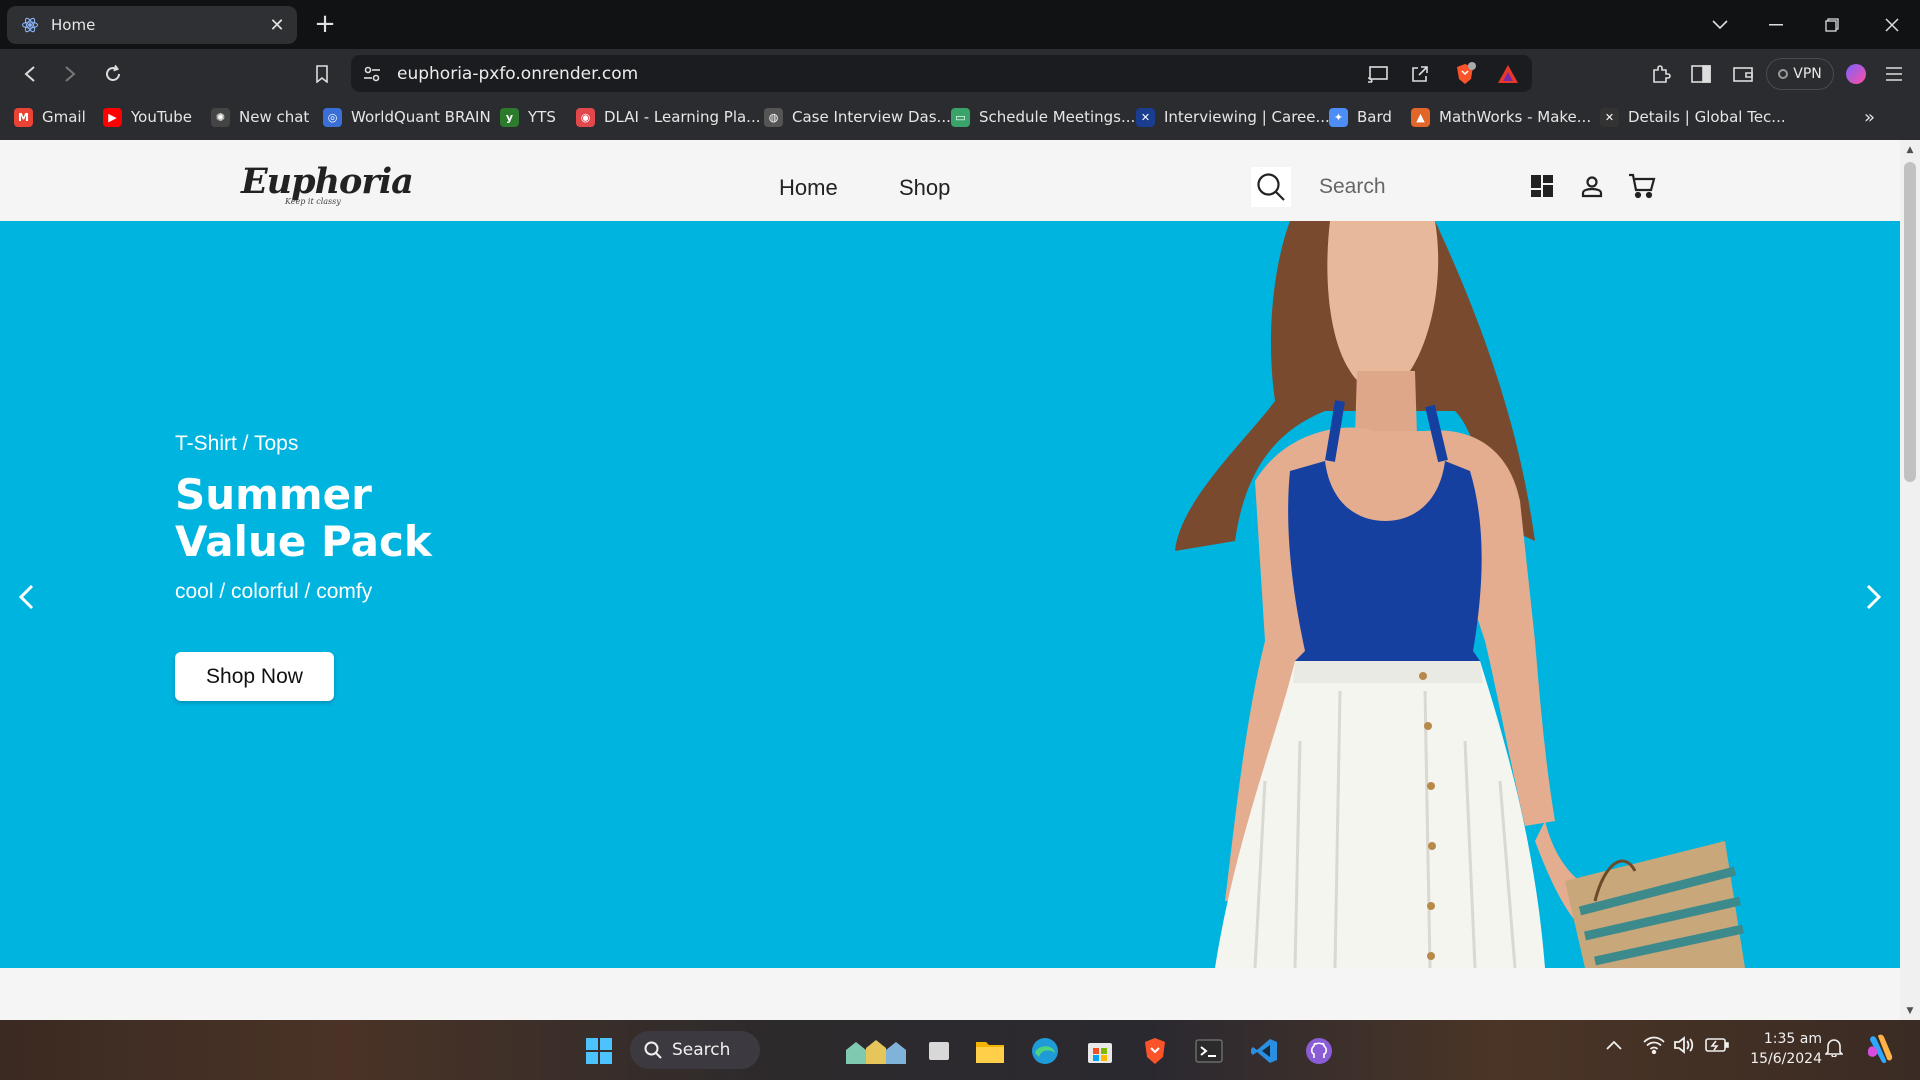 The width and height of the screenshot is (1920, 1080). Describe the element at coordinates (1592, 186) in the screenshot. I see `user-account-icon` at that location.